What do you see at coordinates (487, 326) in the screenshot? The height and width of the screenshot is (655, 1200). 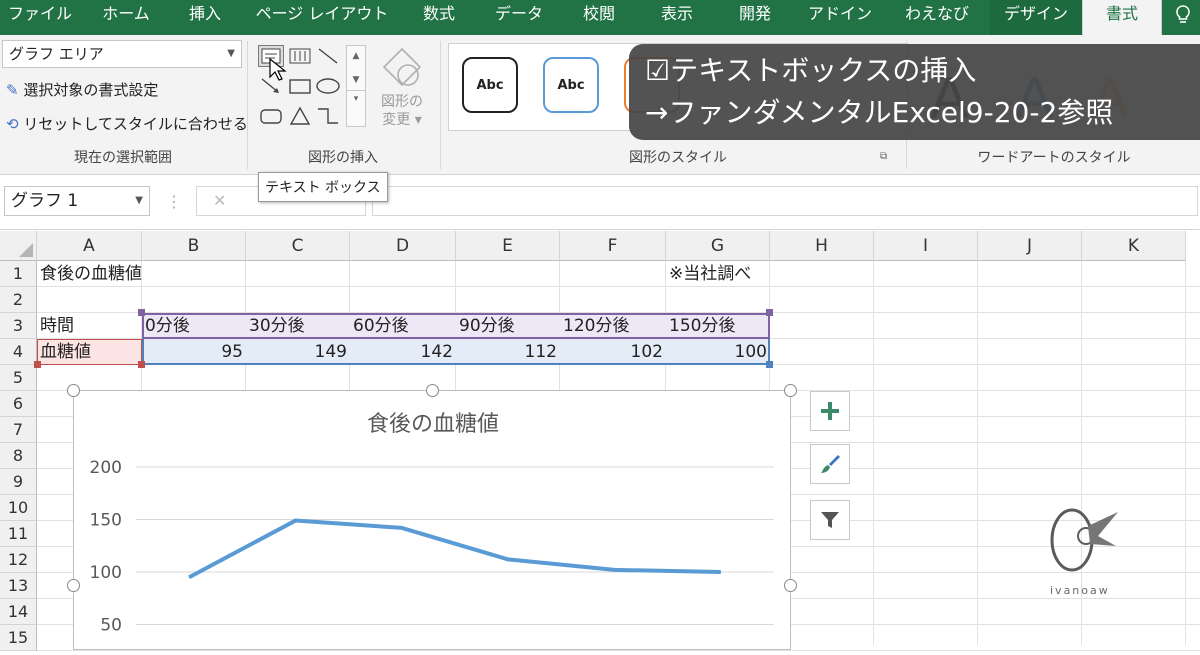 I see `cell-E3: 90分後` at bounding box center [487, 326].